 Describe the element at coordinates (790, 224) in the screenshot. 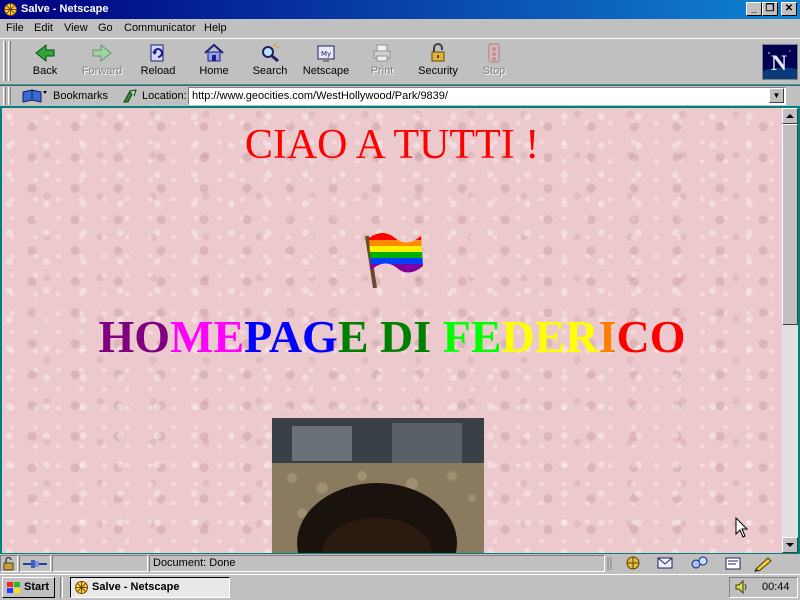

I see `scroll-thumb` at that location.